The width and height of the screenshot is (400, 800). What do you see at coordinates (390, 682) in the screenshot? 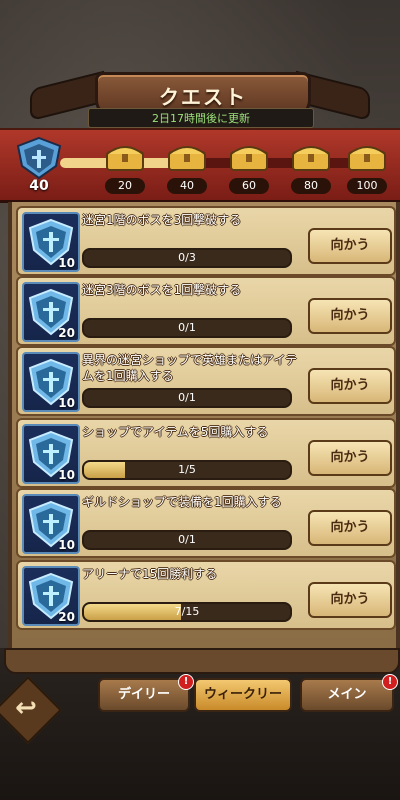
I see `main-alert-badge: !` at bounding box center [390, 682].